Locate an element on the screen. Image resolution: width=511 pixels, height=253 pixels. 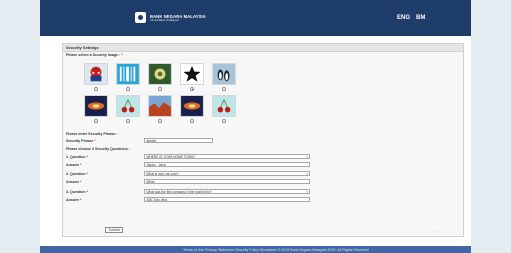
question-2-value: What is your car color? is located at coordinates (163, 174).